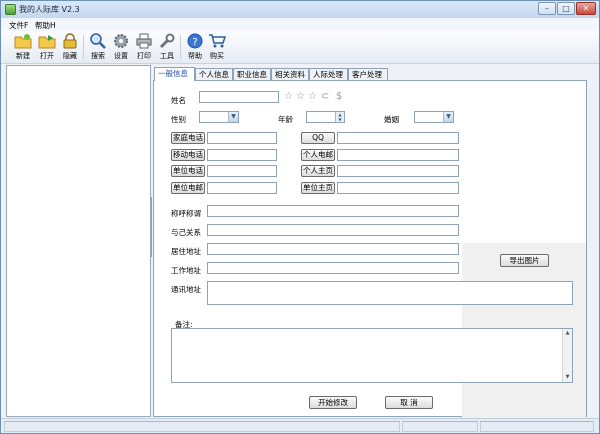 The width and height of the screenshot is (600, 434). Describe the element at coordinates (325, 117) in the screenshot. I see `age-stepper: ▲ ▼` at that location.